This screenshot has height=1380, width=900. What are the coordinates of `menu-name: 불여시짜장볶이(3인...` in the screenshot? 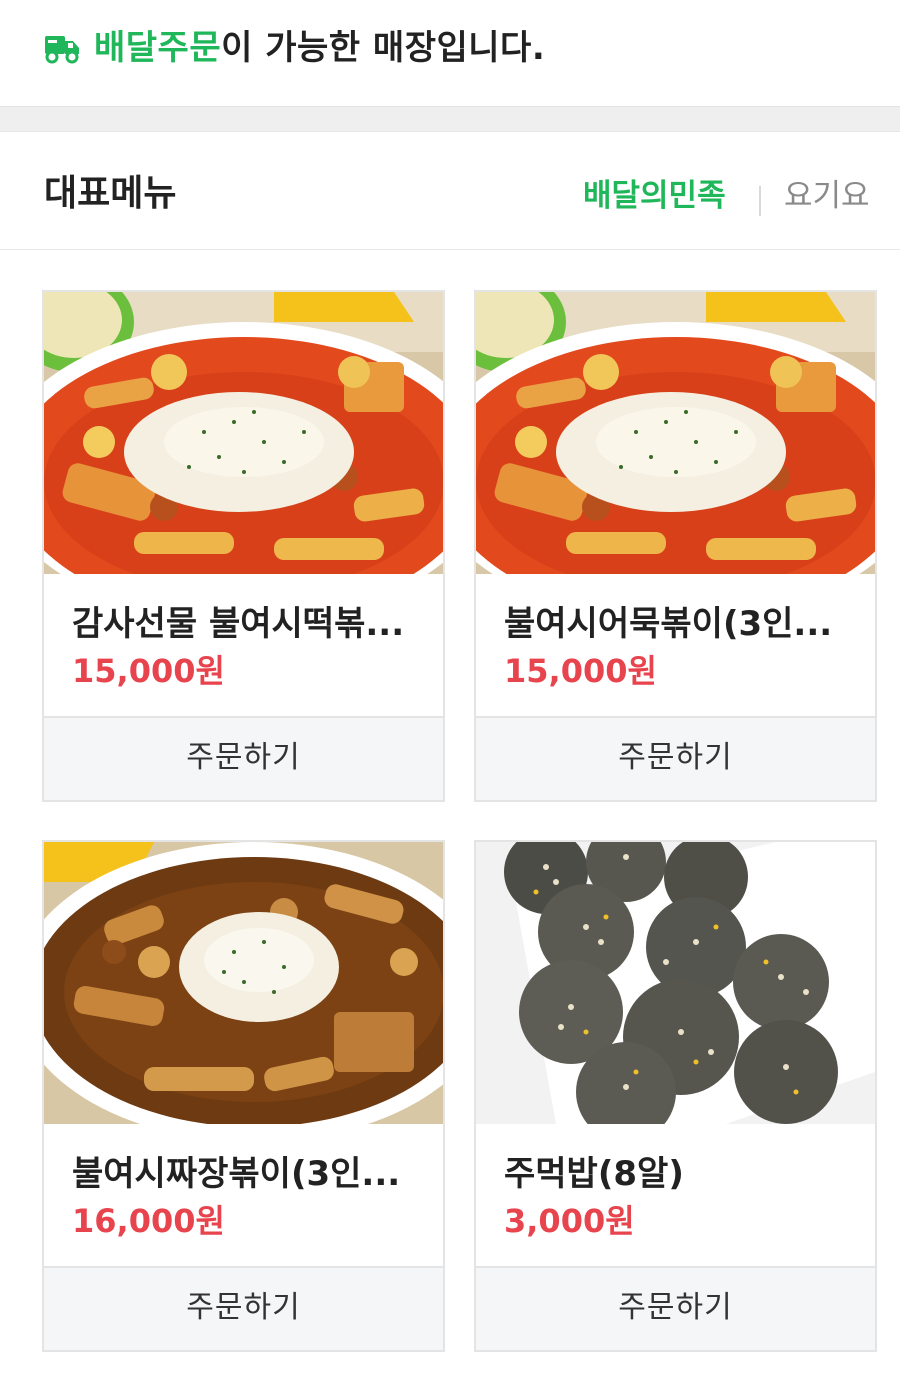 It's located at (236, 1174).